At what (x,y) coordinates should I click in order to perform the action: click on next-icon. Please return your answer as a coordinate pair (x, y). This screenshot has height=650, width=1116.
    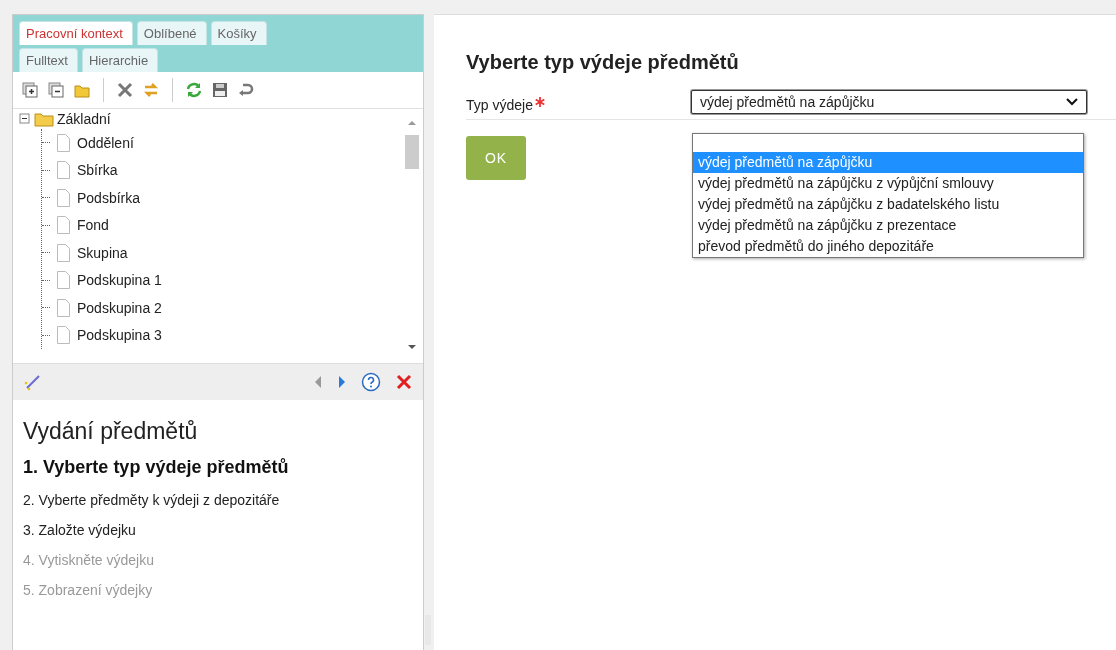
    Looking at the image, I should click on (342, 382).